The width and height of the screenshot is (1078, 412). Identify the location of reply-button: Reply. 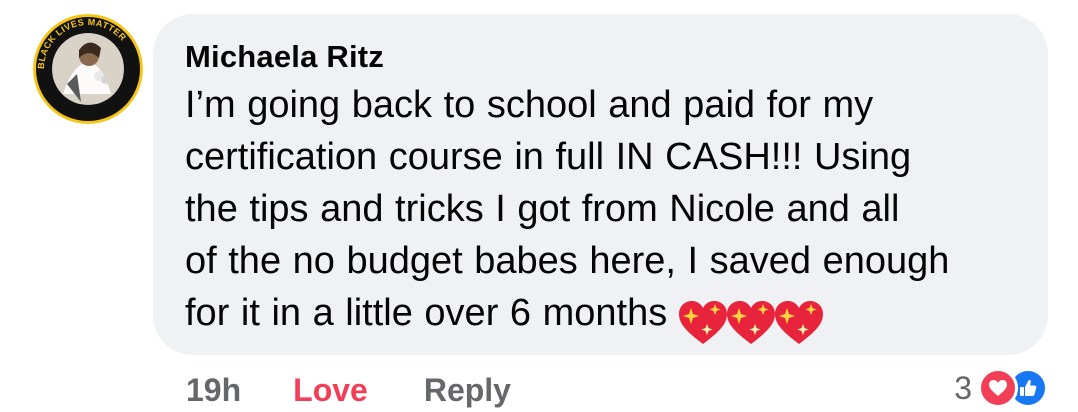
(467, 390).